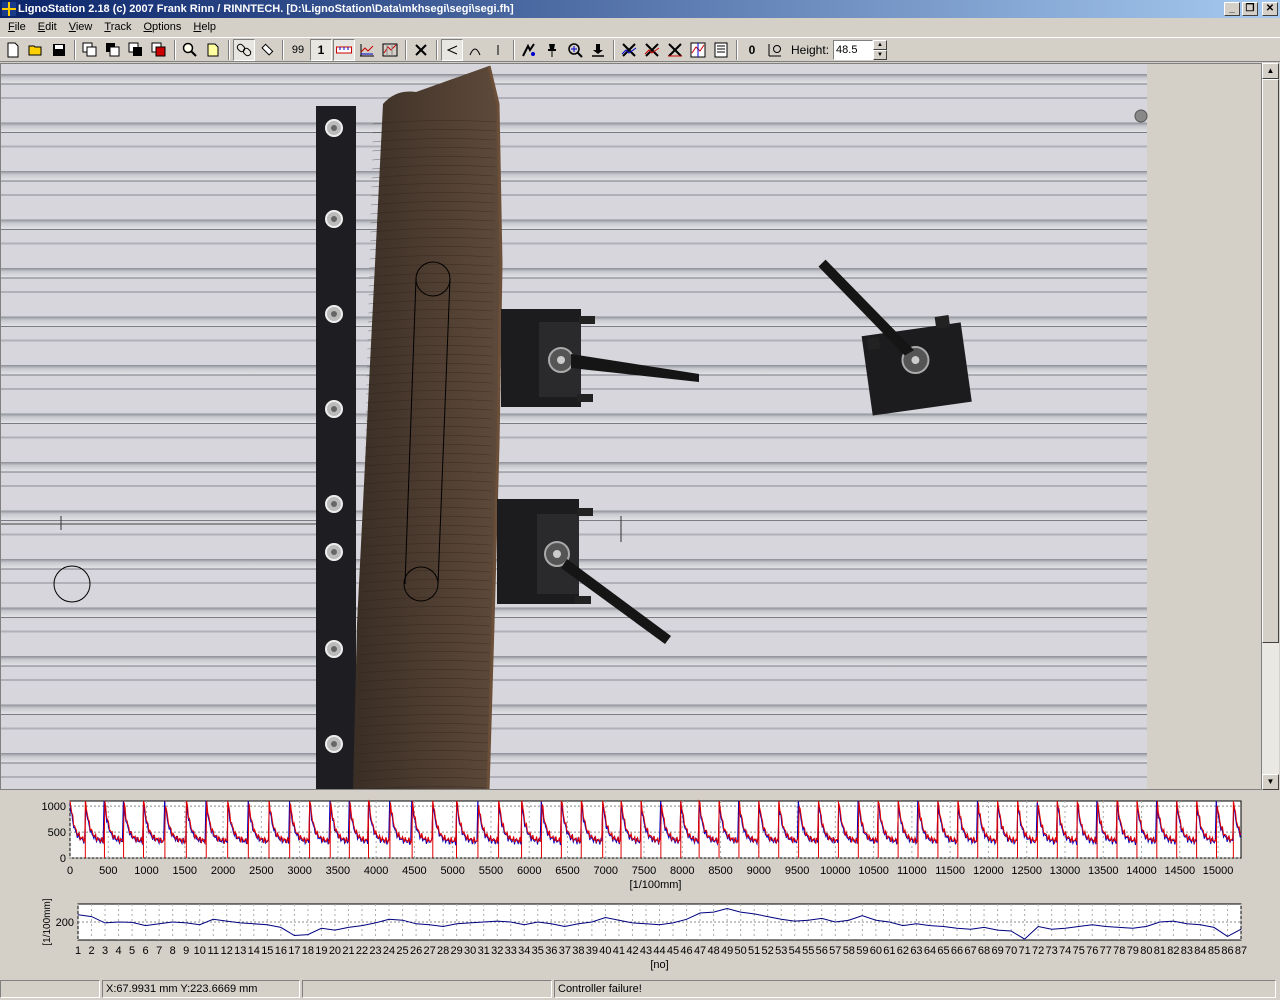 The image size is (1280, 1000). I want to click on y-tick-label: 0, so click(63, 859).